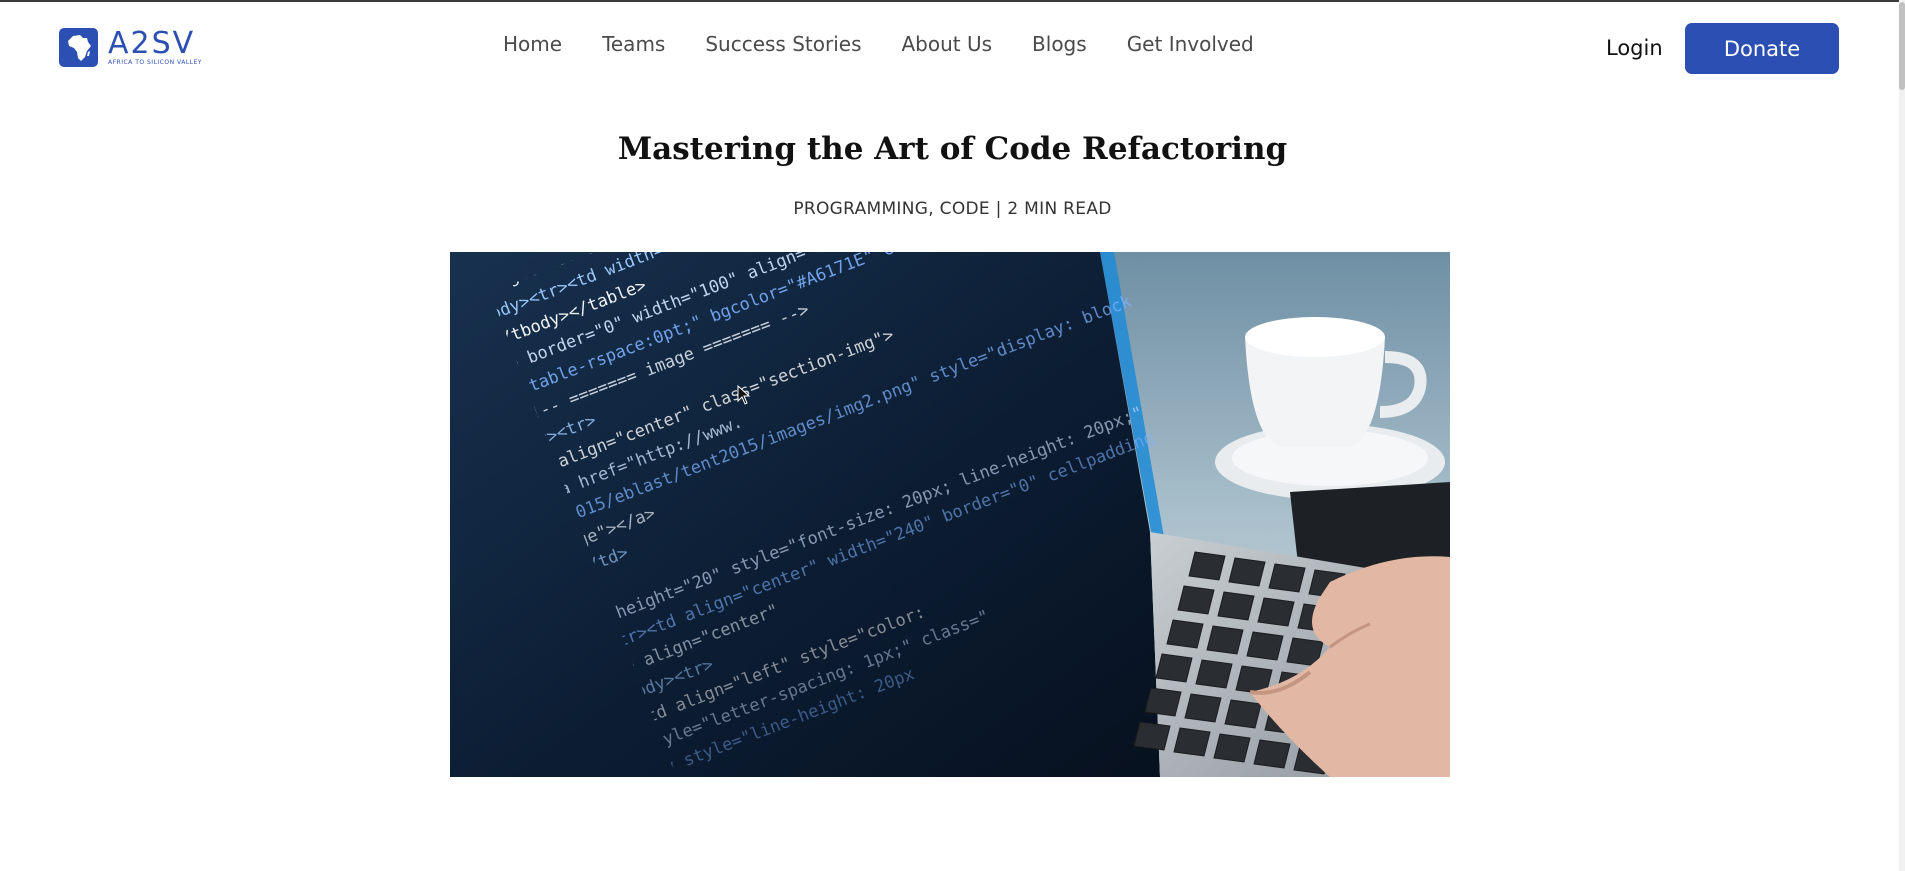 This screenshot has width=1905, height=871. I want to click on logo-tagline: AFRICA TO SILICON VALLEY, so click(155, 62).